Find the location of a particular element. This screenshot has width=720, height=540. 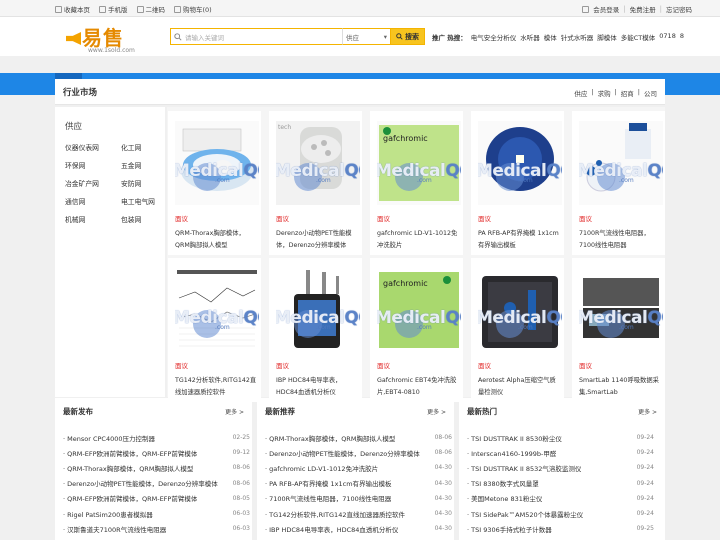

search-button: 搜索 is located at coordinates (407, 36).